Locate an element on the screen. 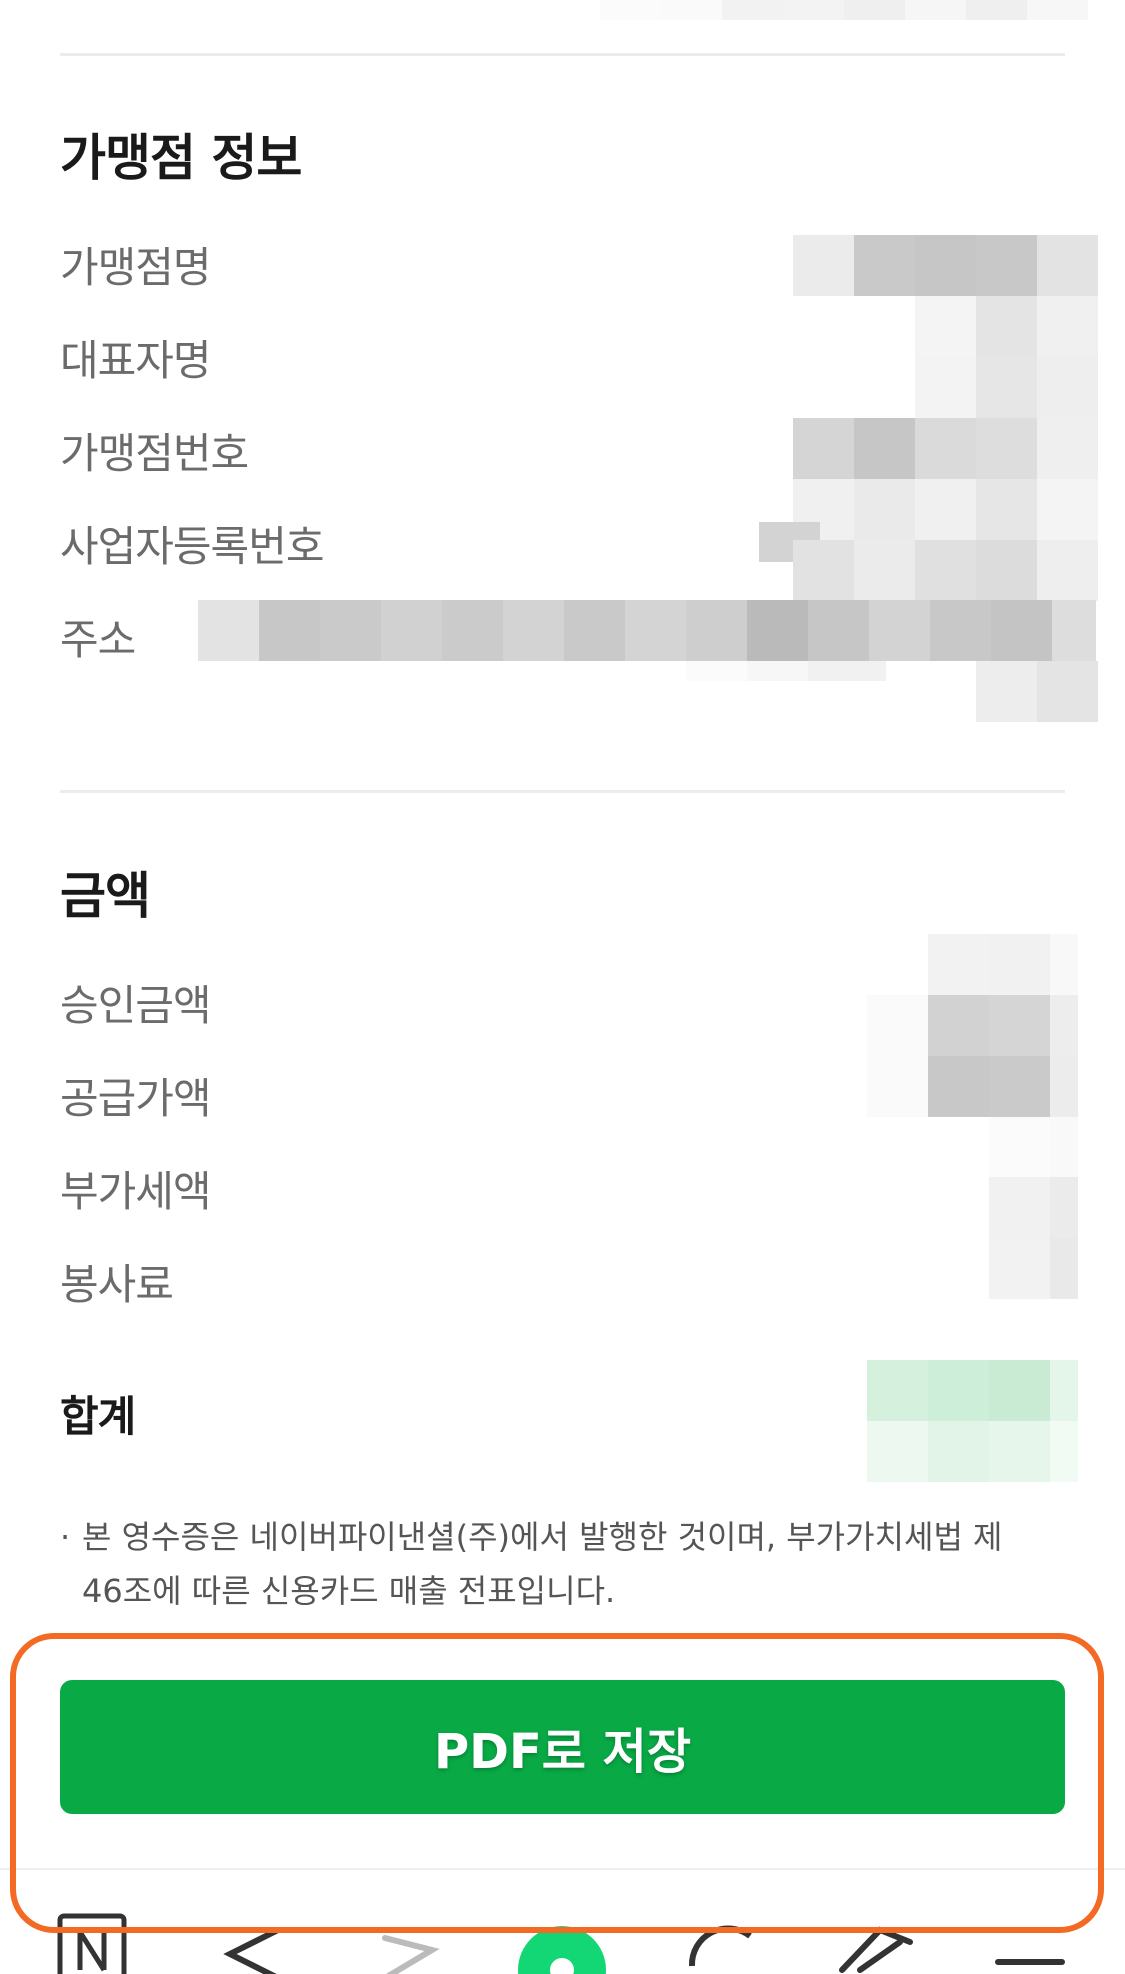  redacted-representative-name is located at coordinates (1006, 357).